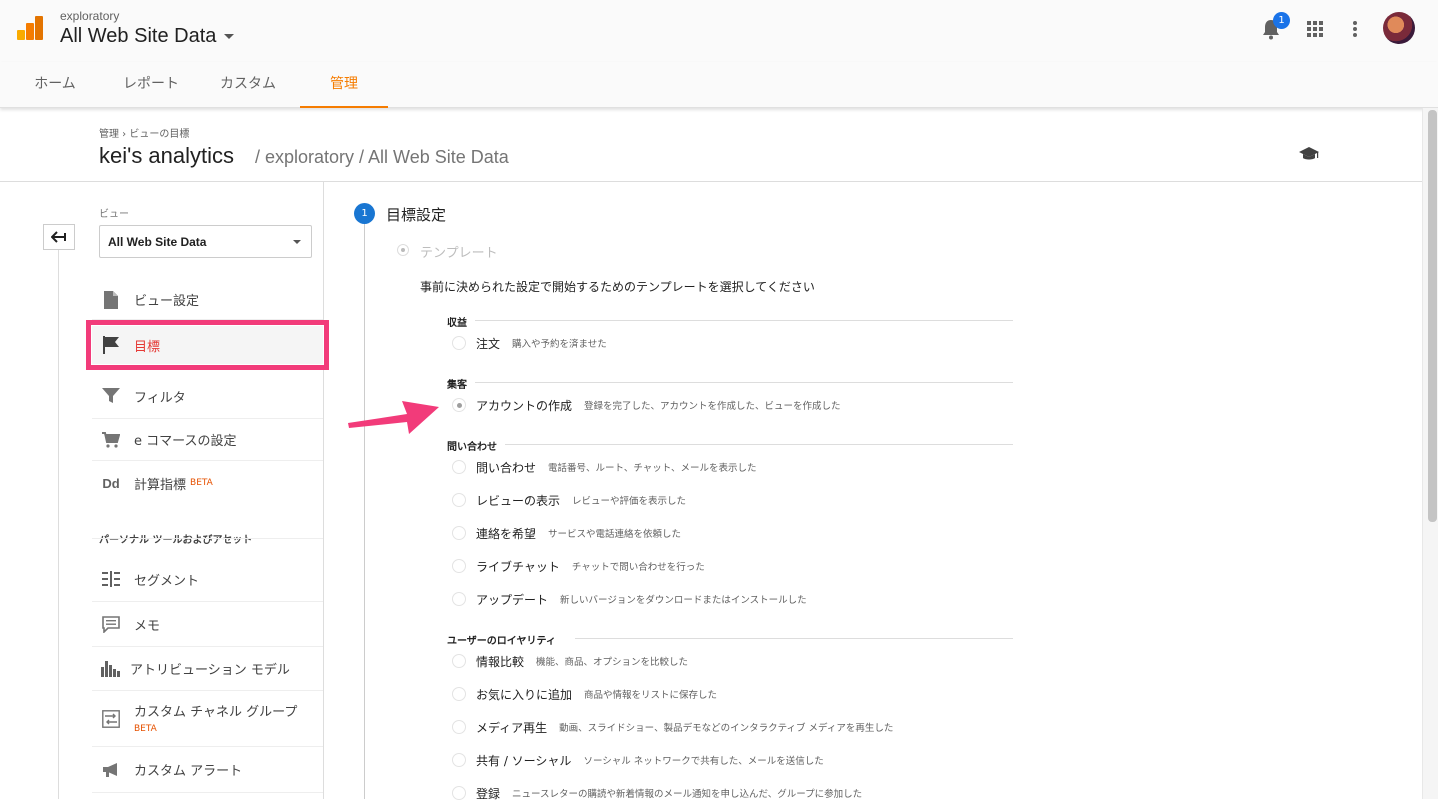 The width and height of the screenshot is (1438, 802). I want to click on sidebar-item-ecommerce: e コマースの設定, so click(207, 440).